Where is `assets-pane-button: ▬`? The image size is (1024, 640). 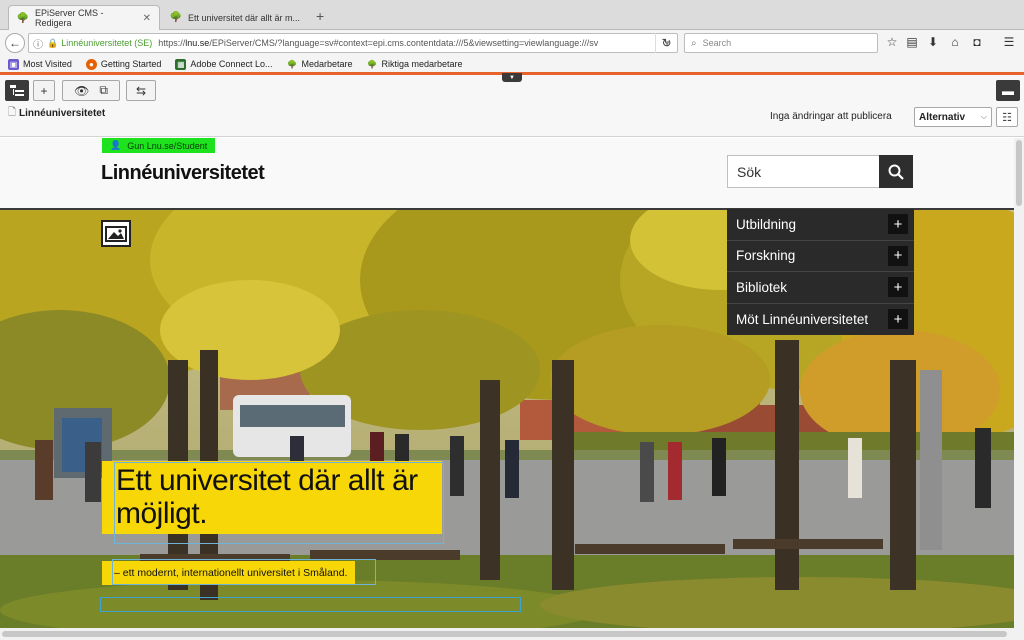 assets-pane-button: ▬ is located at coordinates (1008, 90).